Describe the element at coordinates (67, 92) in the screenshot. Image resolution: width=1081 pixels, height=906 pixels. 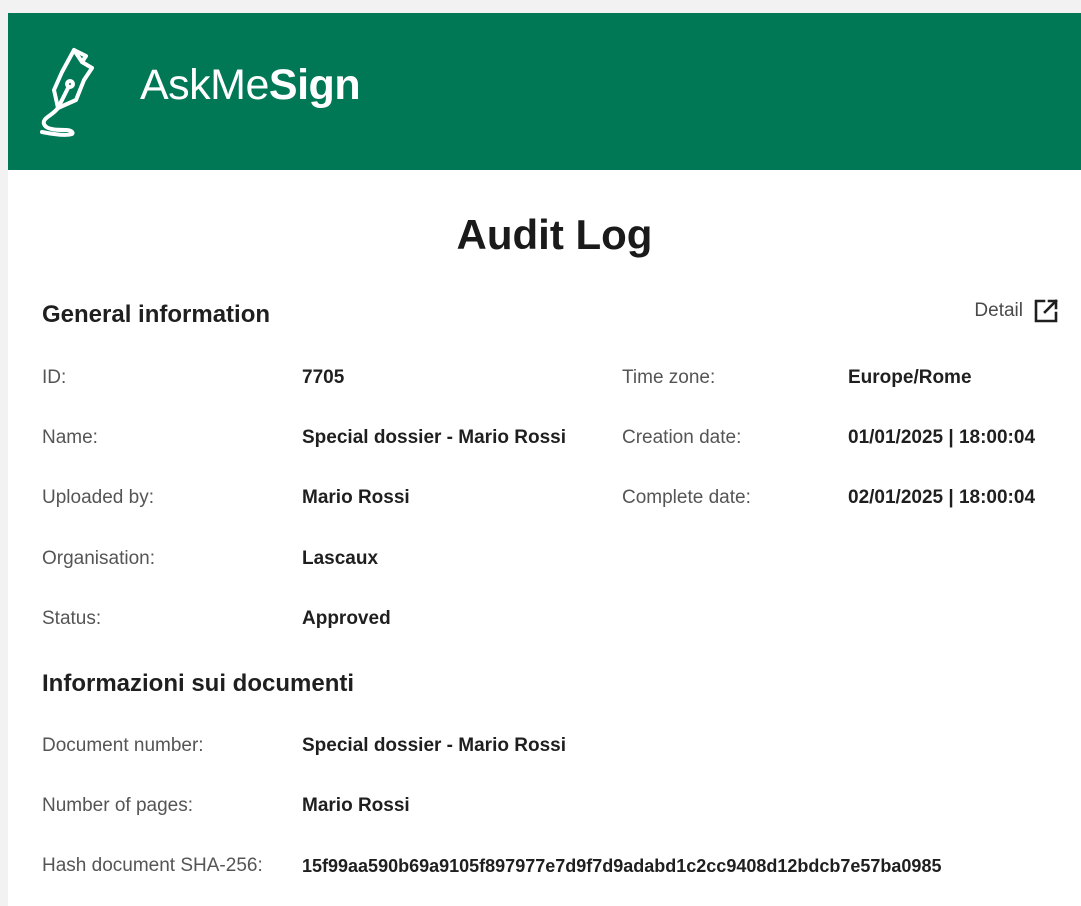
I see `pen-nib-logo-icon` at that location.